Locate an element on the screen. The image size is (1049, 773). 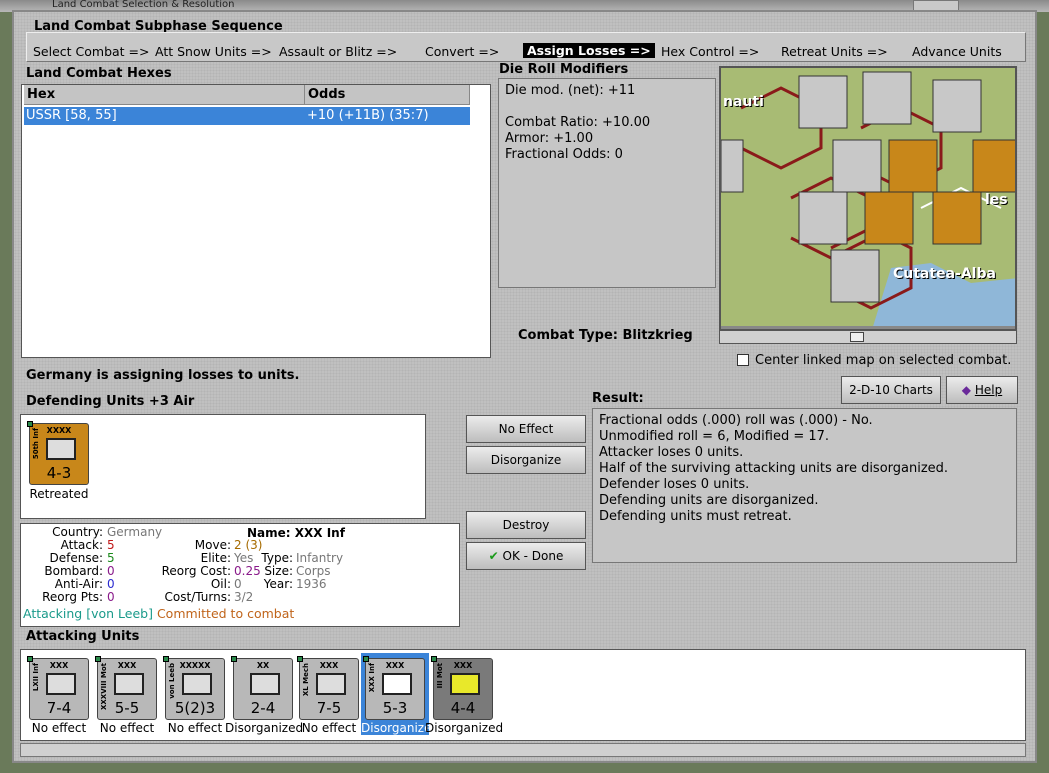
unit-counter: XXX XXX Inf 5-3 is located at coordinates (394, 688).